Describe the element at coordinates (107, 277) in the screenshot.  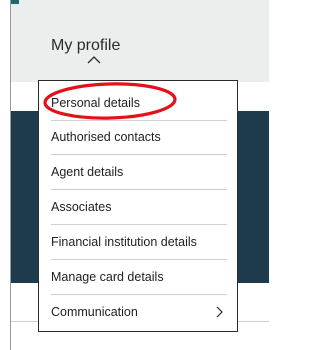
I see `menu-item-label: Manage card details` at that location.